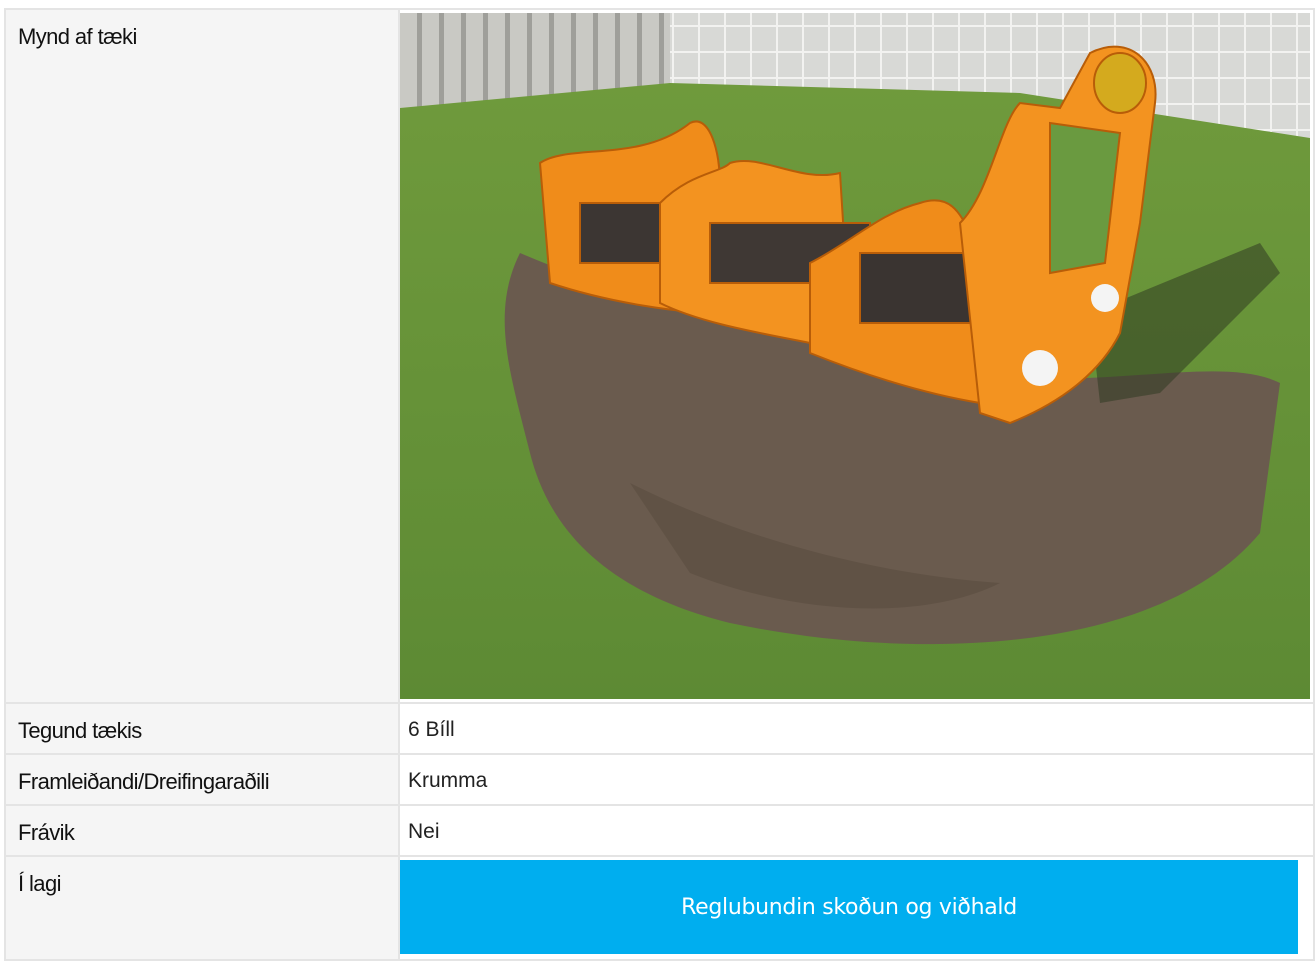  I want to click on inspection-maintenance-button: Reglubundin skoðun og viðhald, so click(849, 907).